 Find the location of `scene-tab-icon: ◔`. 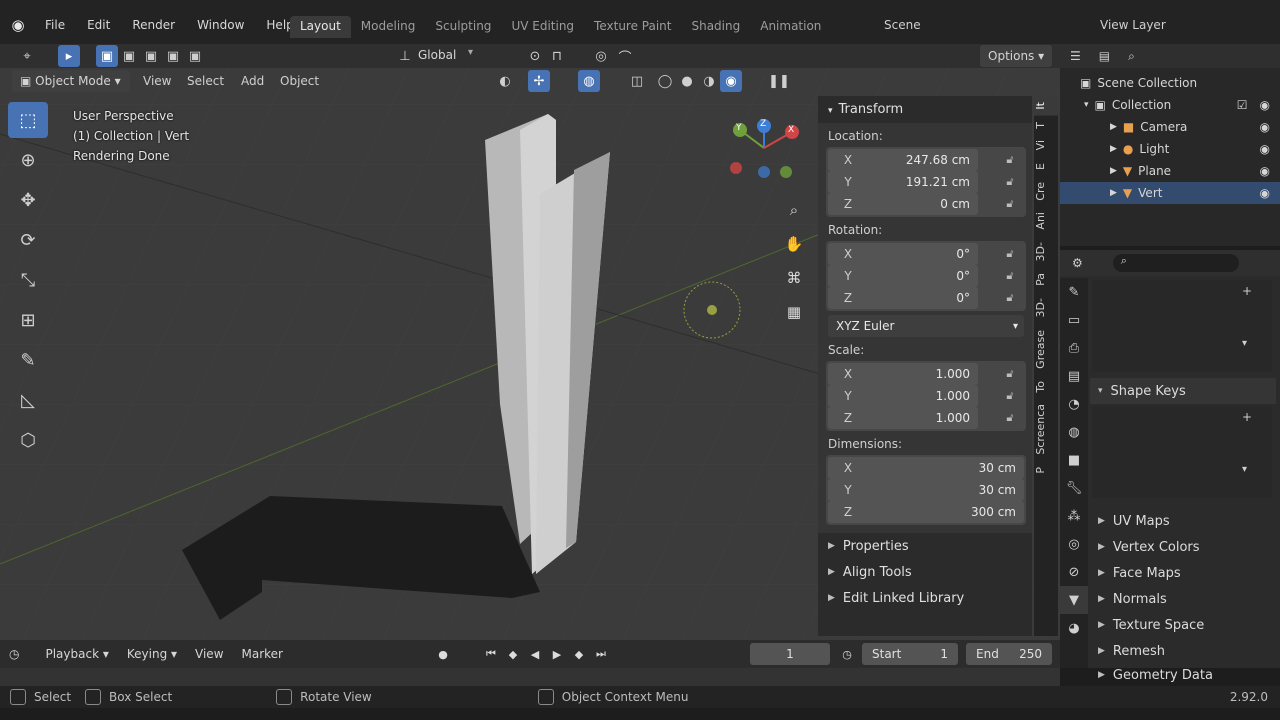

scene-tab-icon: ◔ is located at coordinates (1074, 404).